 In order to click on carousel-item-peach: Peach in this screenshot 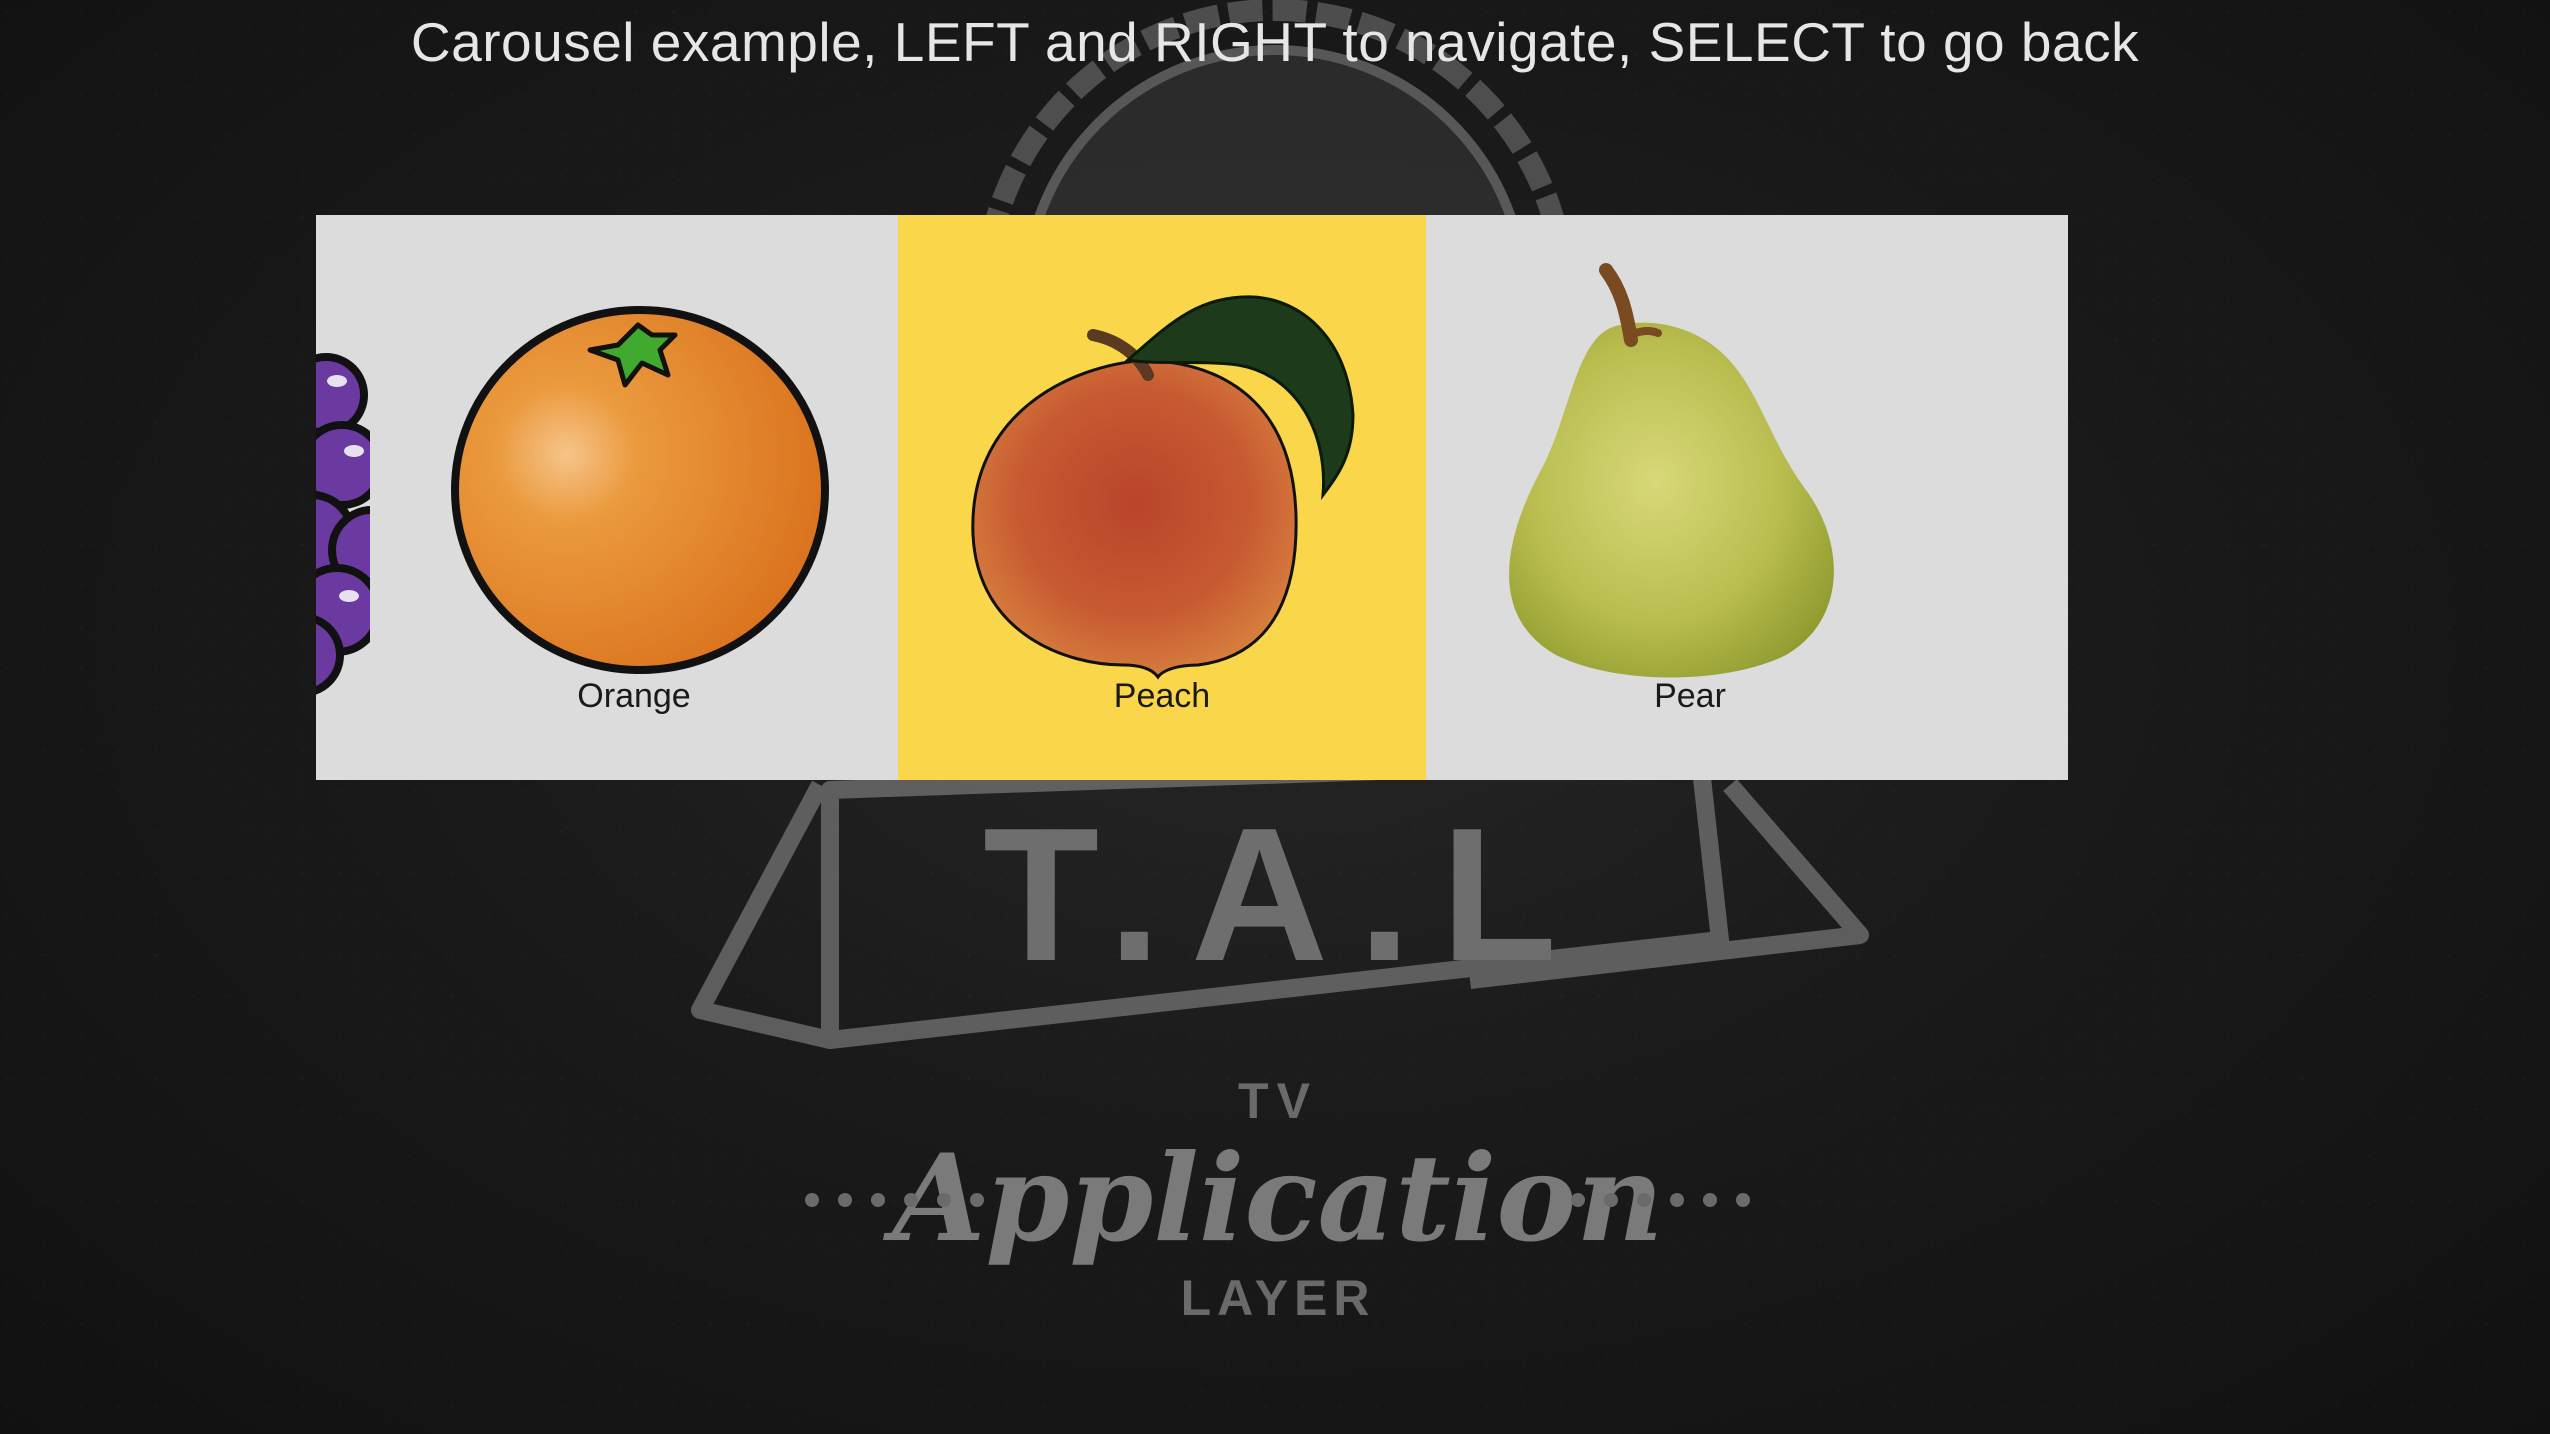, I will do `click(1162, 497)`.